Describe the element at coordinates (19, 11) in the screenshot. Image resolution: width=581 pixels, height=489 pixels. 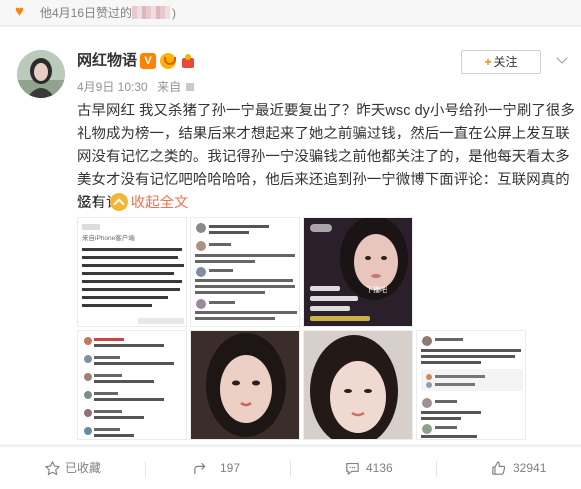
I see `heart-icon: ♥` at that location.